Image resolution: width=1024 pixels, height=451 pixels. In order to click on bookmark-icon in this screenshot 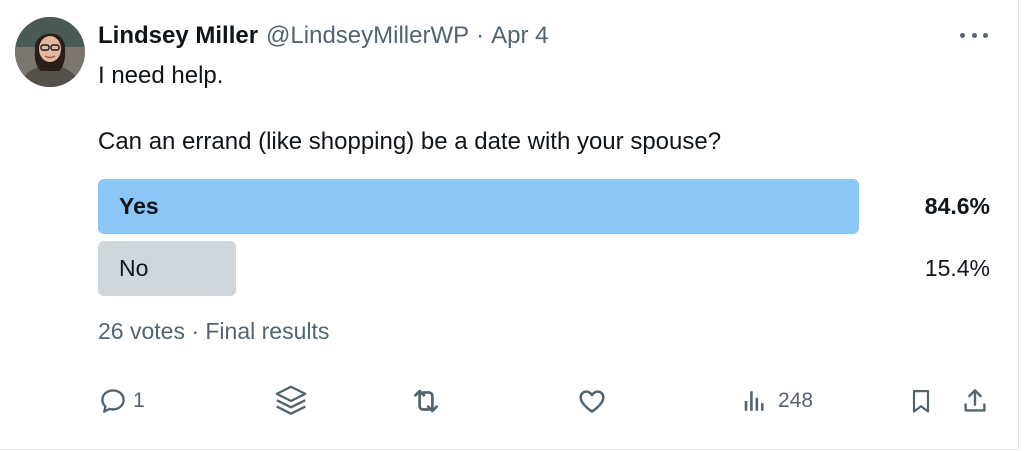, I will do `click(921, 401)`.